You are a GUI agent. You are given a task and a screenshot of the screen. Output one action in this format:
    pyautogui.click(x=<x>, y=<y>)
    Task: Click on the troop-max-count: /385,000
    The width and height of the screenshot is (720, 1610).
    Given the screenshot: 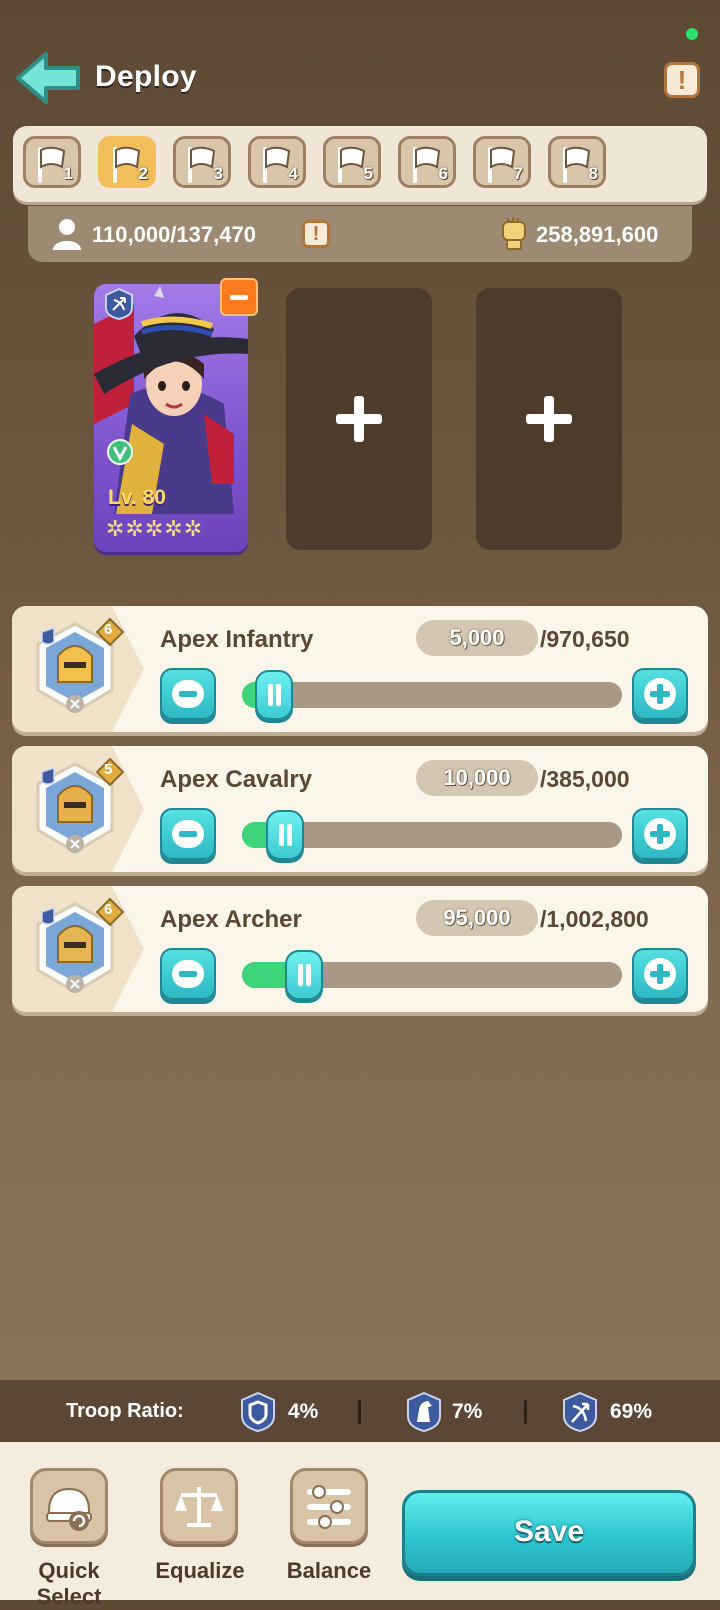 What is the action you would take?
    pyautogui.click(x=585, y=779)
    